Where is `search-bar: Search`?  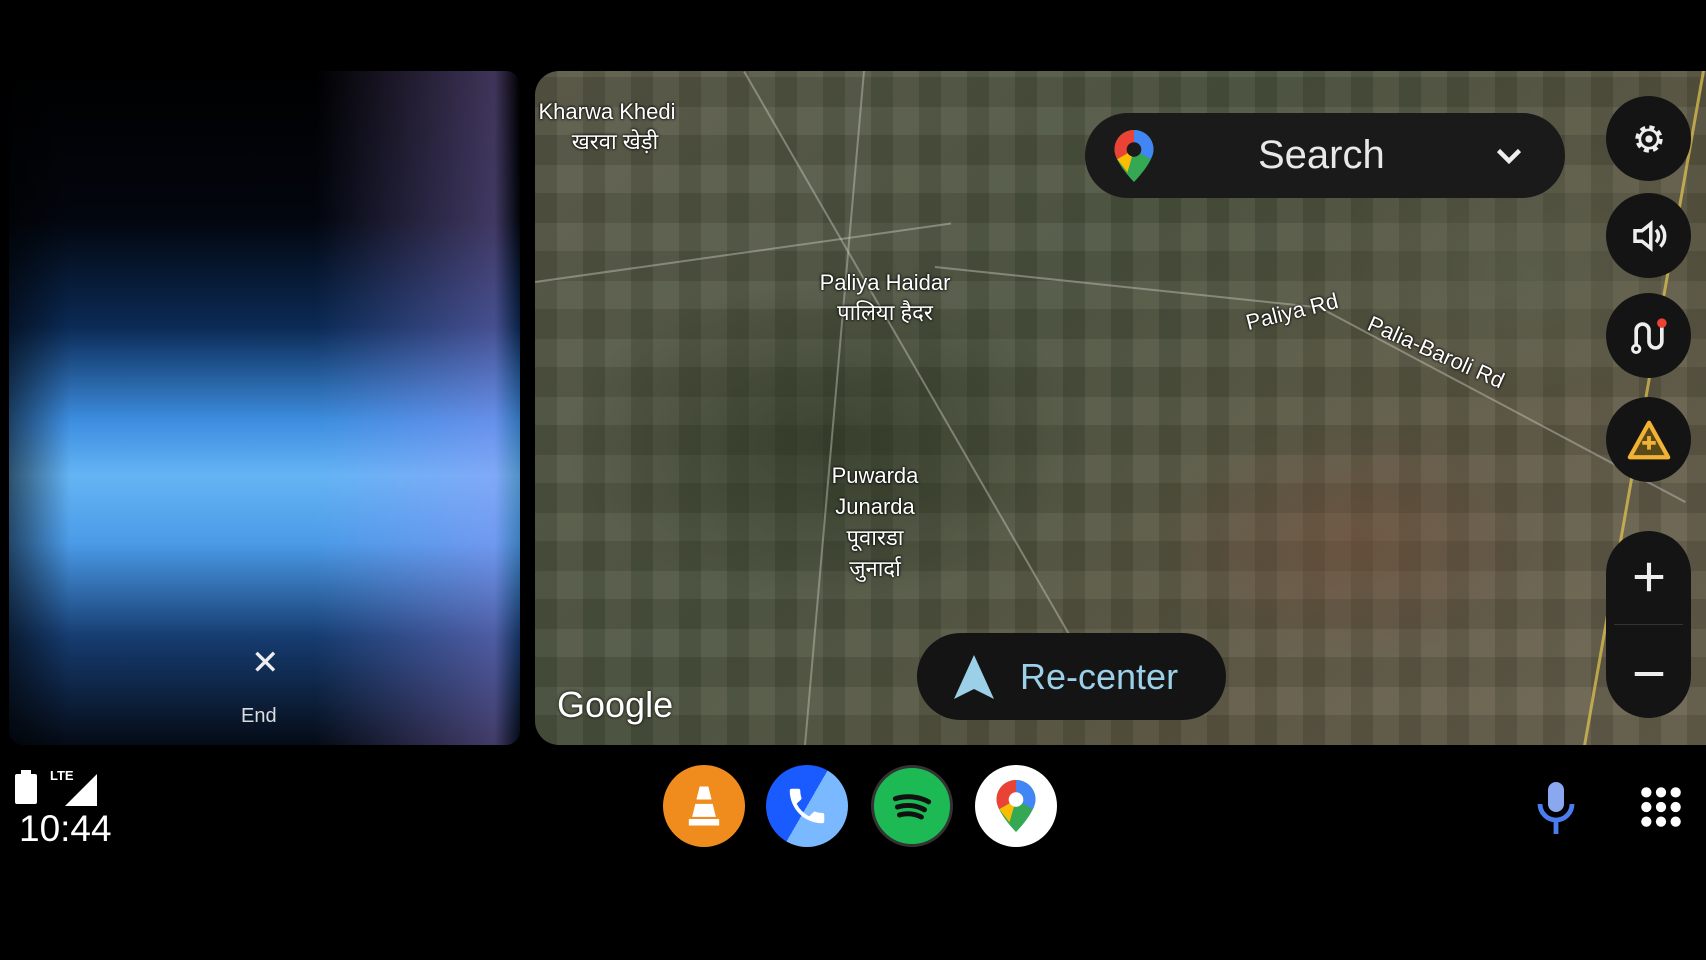 search-bar: Search is located at coordinates (1325, 155).